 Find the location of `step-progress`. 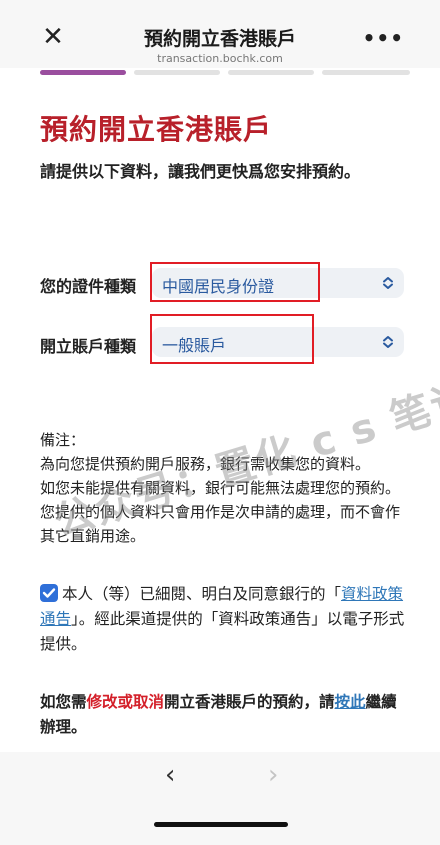

step-progress is located at coordinates (225, 72).